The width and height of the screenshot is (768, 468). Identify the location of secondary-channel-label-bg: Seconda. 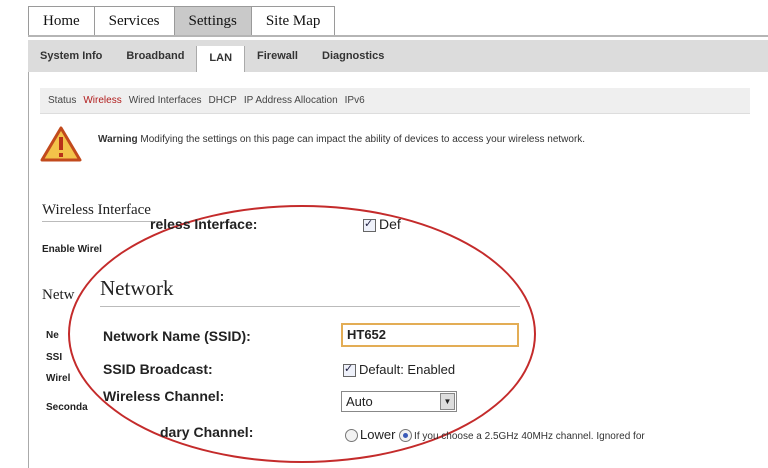
(67, 407).